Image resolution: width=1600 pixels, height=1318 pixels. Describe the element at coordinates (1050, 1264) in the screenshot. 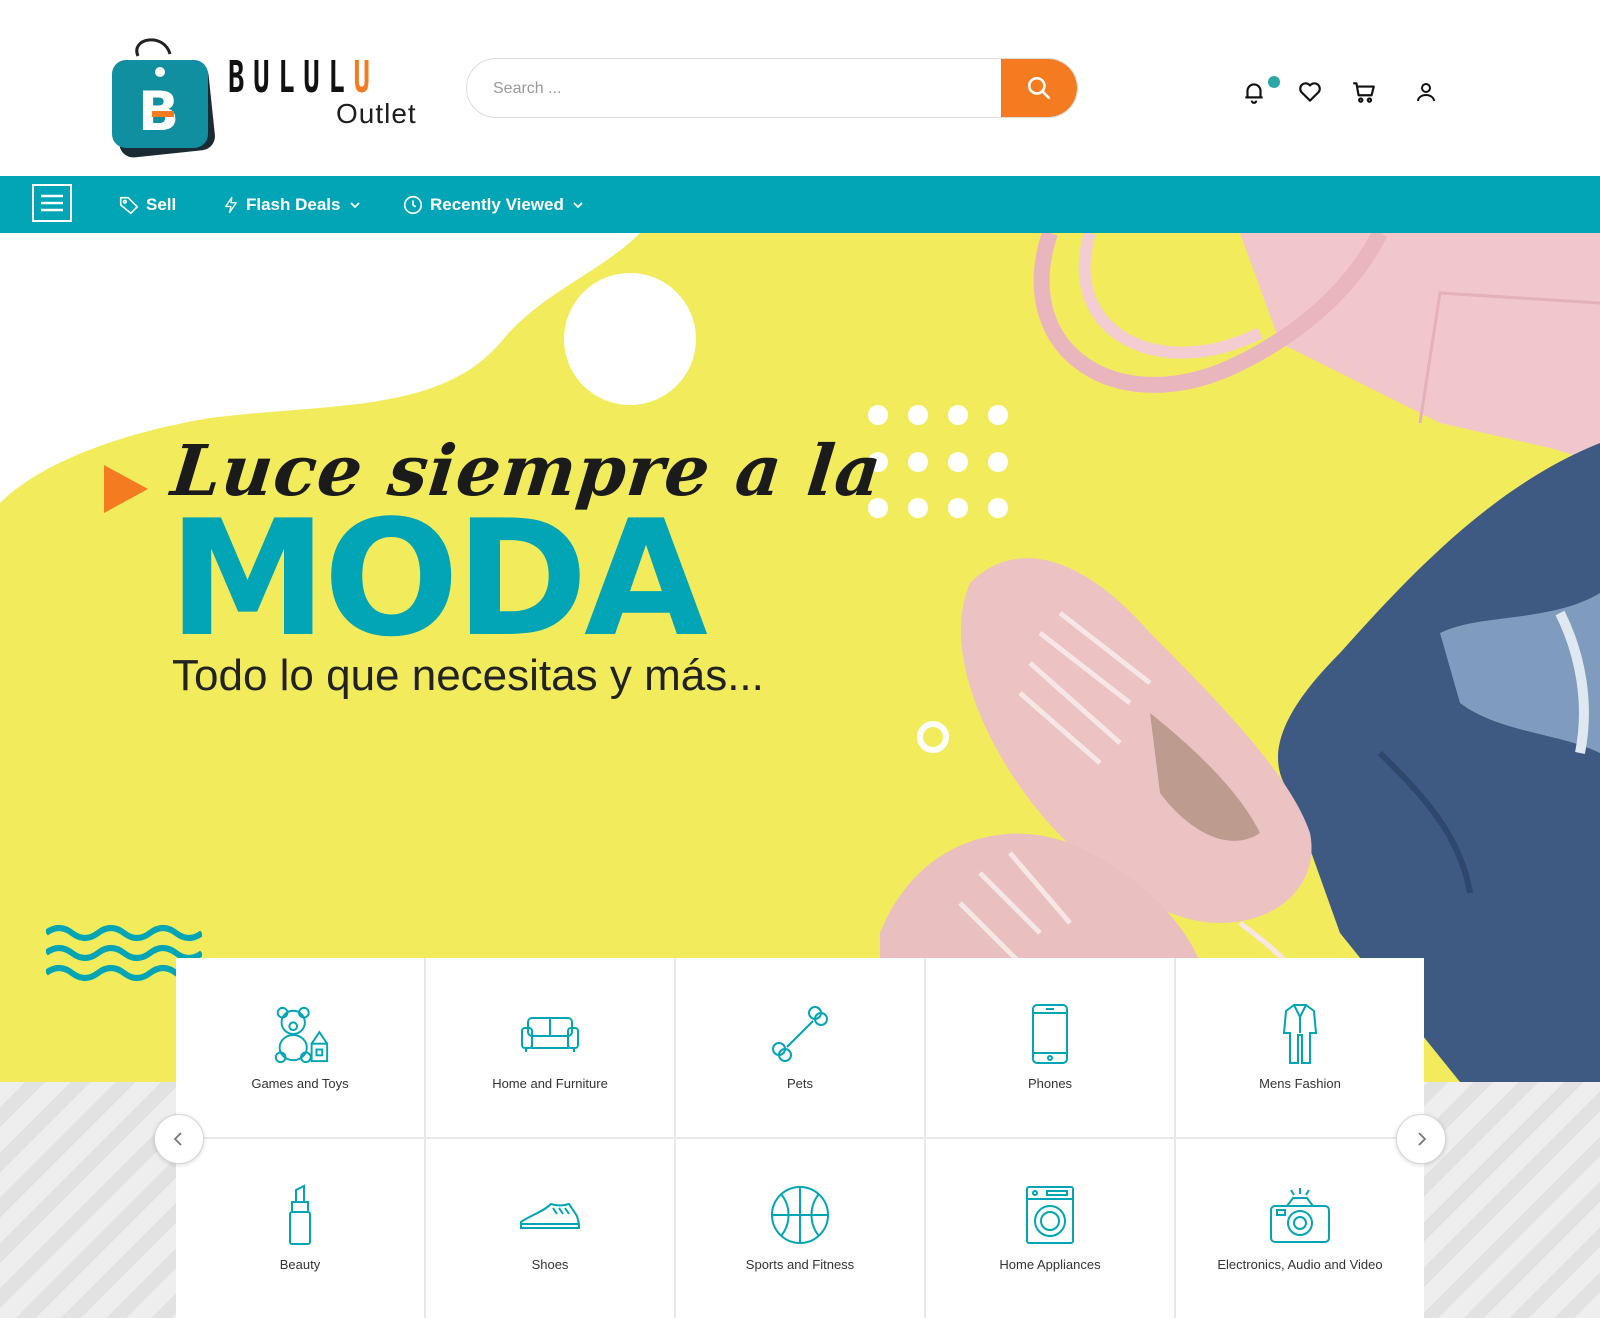

I see `category-label: Home Appliances` at that location.